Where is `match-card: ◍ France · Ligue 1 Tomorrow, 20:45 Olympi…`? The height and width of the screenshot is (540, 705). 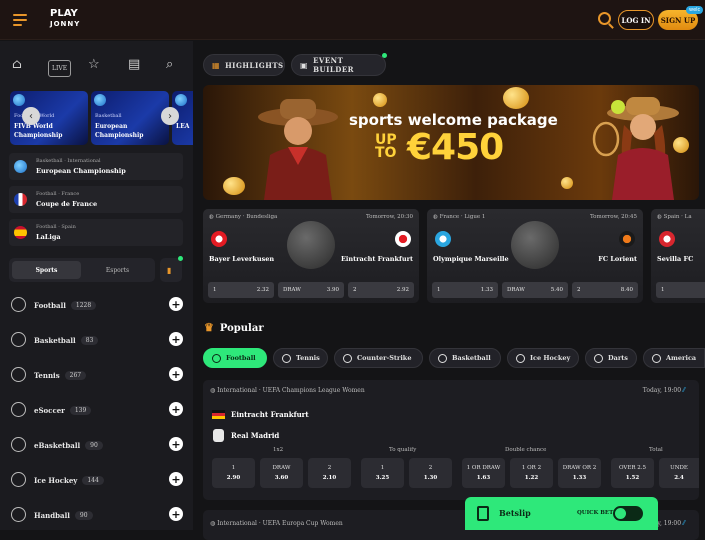 match-card: ◍ France · Ligue 1 Tomorrow, 20:45 Olympi… is located at coordinates (535, 256).